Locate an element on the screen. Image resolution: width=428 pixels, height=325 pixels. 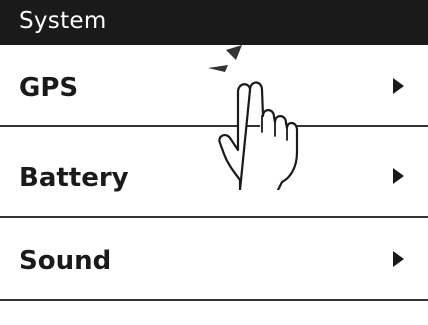
menu-item-label: Sound is located at coordinates (65, 261).